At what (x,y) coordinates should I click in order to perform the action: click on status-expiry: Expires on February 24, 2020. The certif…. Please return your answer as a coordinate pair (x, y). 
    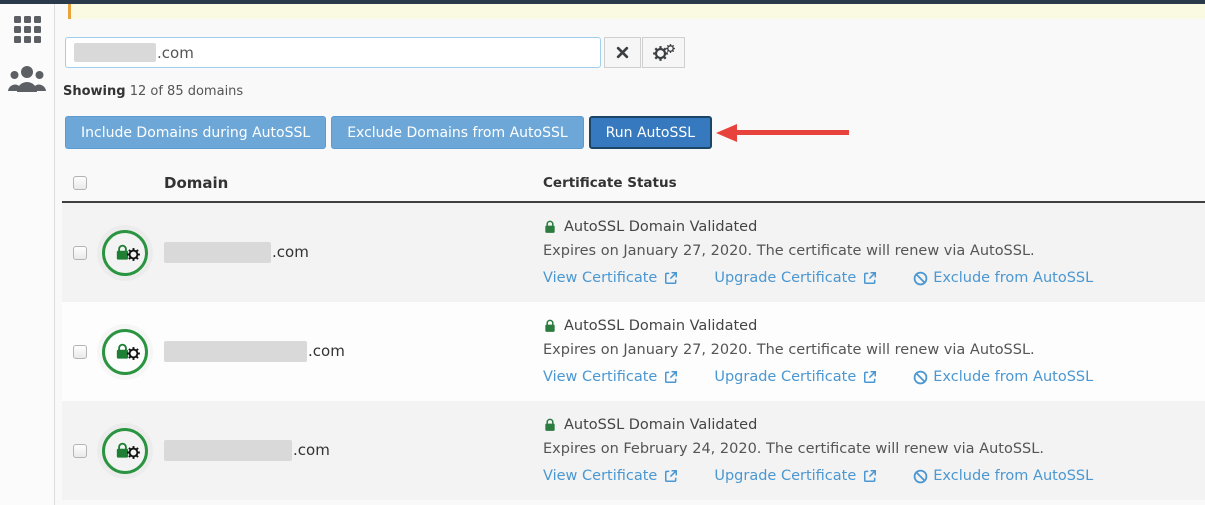
    Looking at the image, I should click on (793, 449).